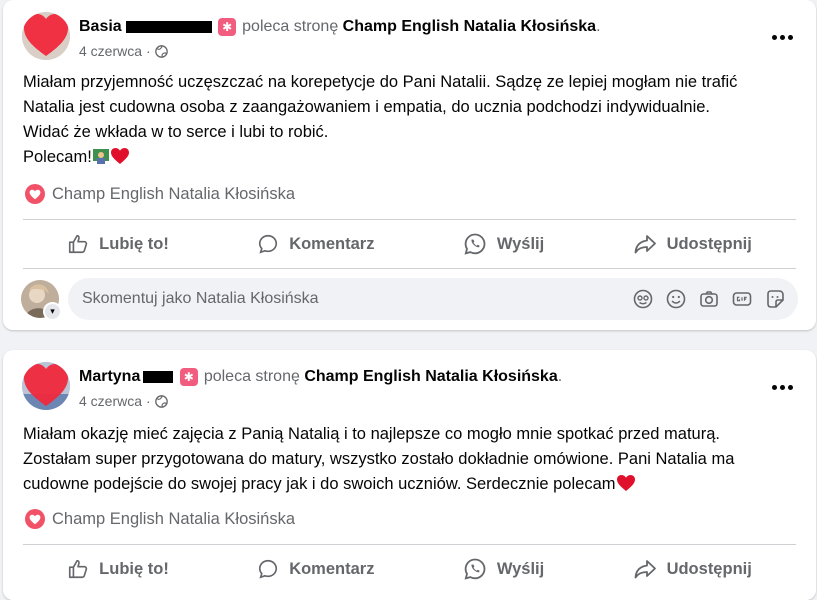 Image resolution: width=817 pixels, height=600 pixels. Describe the element at coordinates (52, 311) in the screenshot. I see `chevron-down-icon: ▾` at that location.